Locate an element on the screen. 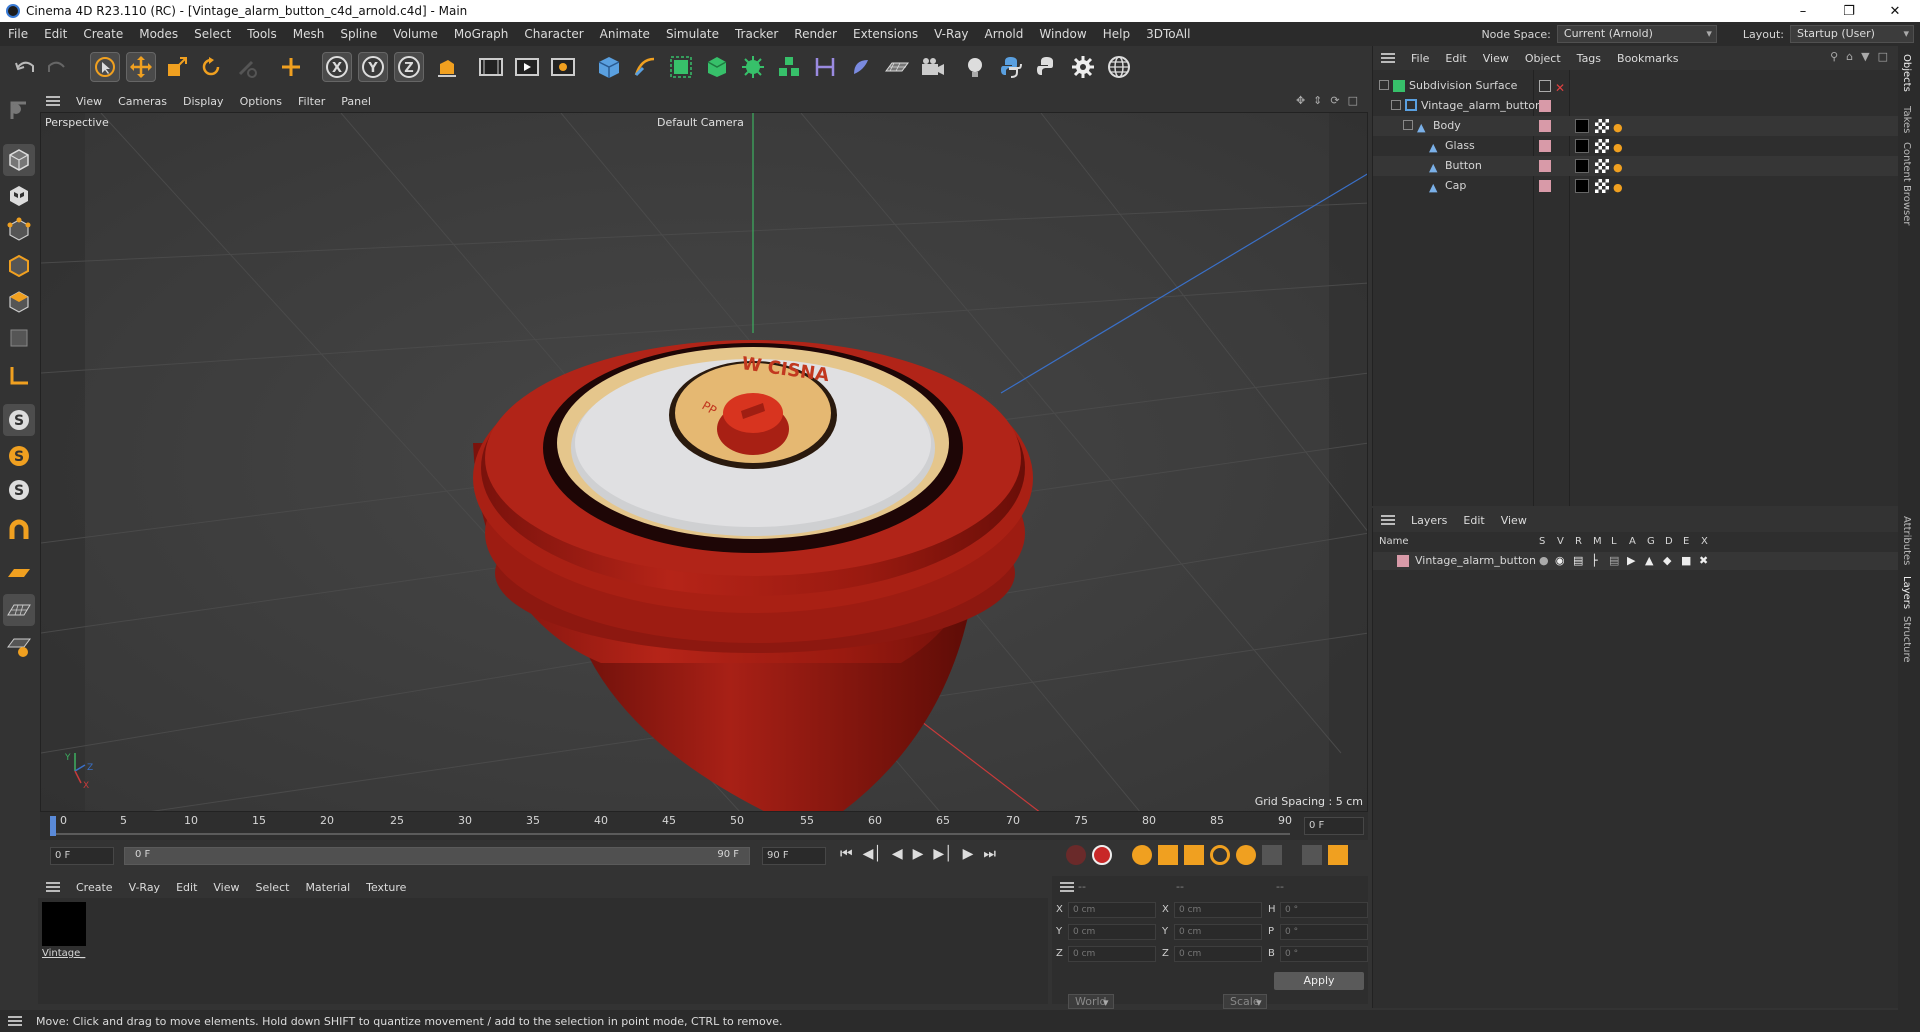 The width and height of the screenshot is (1920, 1032). cloner-icon is located at coordinates (753, 67).